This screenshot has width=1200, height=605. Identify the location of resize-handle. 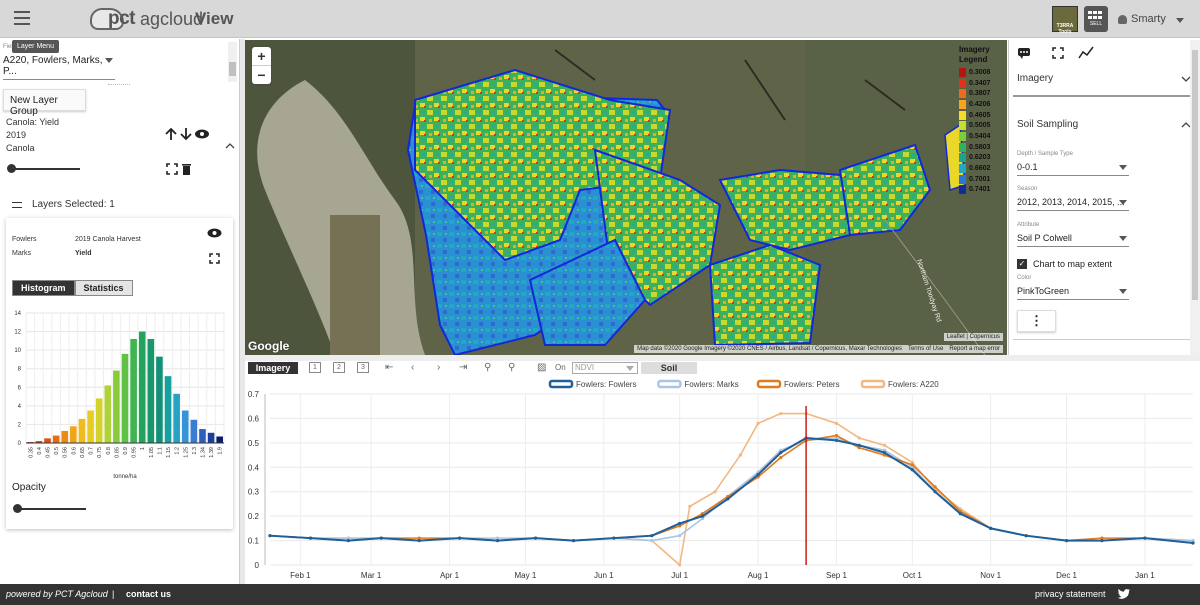
(119, 84).